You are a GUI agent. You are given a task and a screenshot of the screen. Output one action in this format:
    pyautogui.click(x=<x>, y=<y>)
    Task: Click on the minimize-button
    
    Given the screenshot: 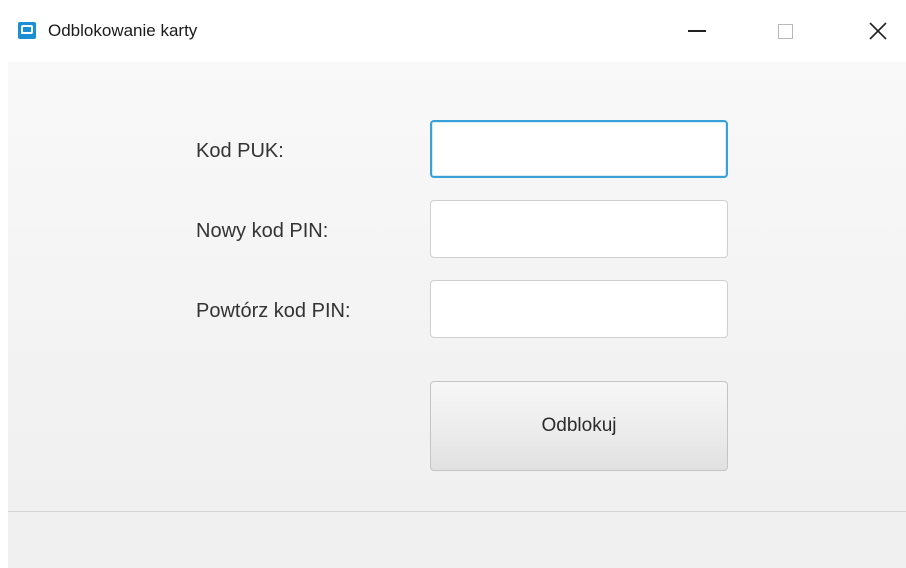 What is the action you would take?
    pyautogui.click(x=697, y=31)
    